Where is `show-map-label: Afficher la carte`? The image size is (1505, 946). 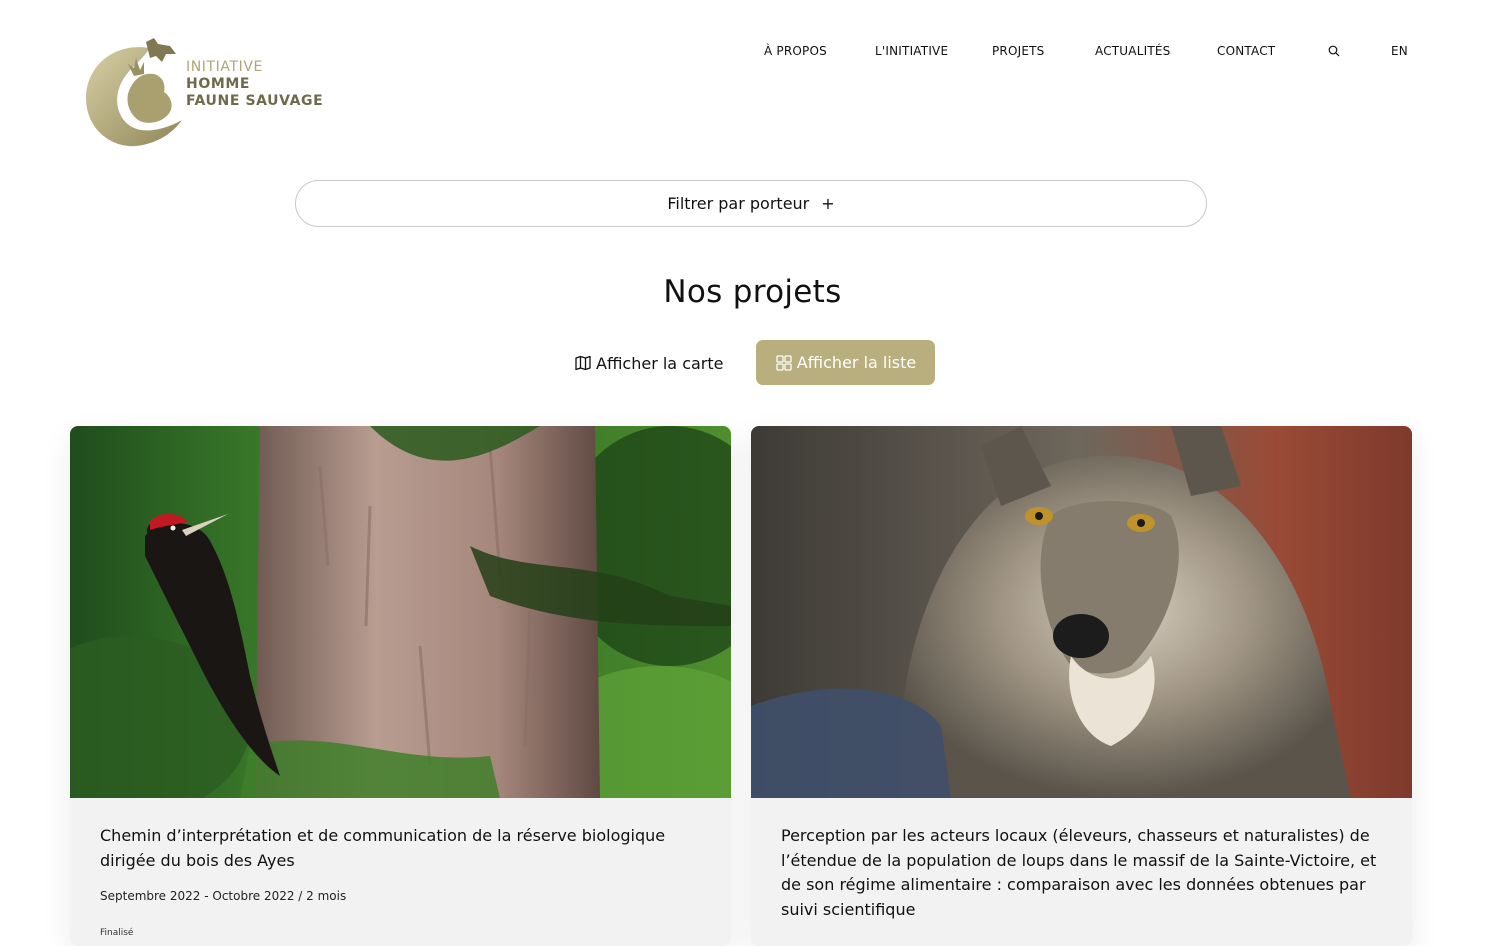 show-map-label: Afficher la carte is located at coordinates (660, 363).